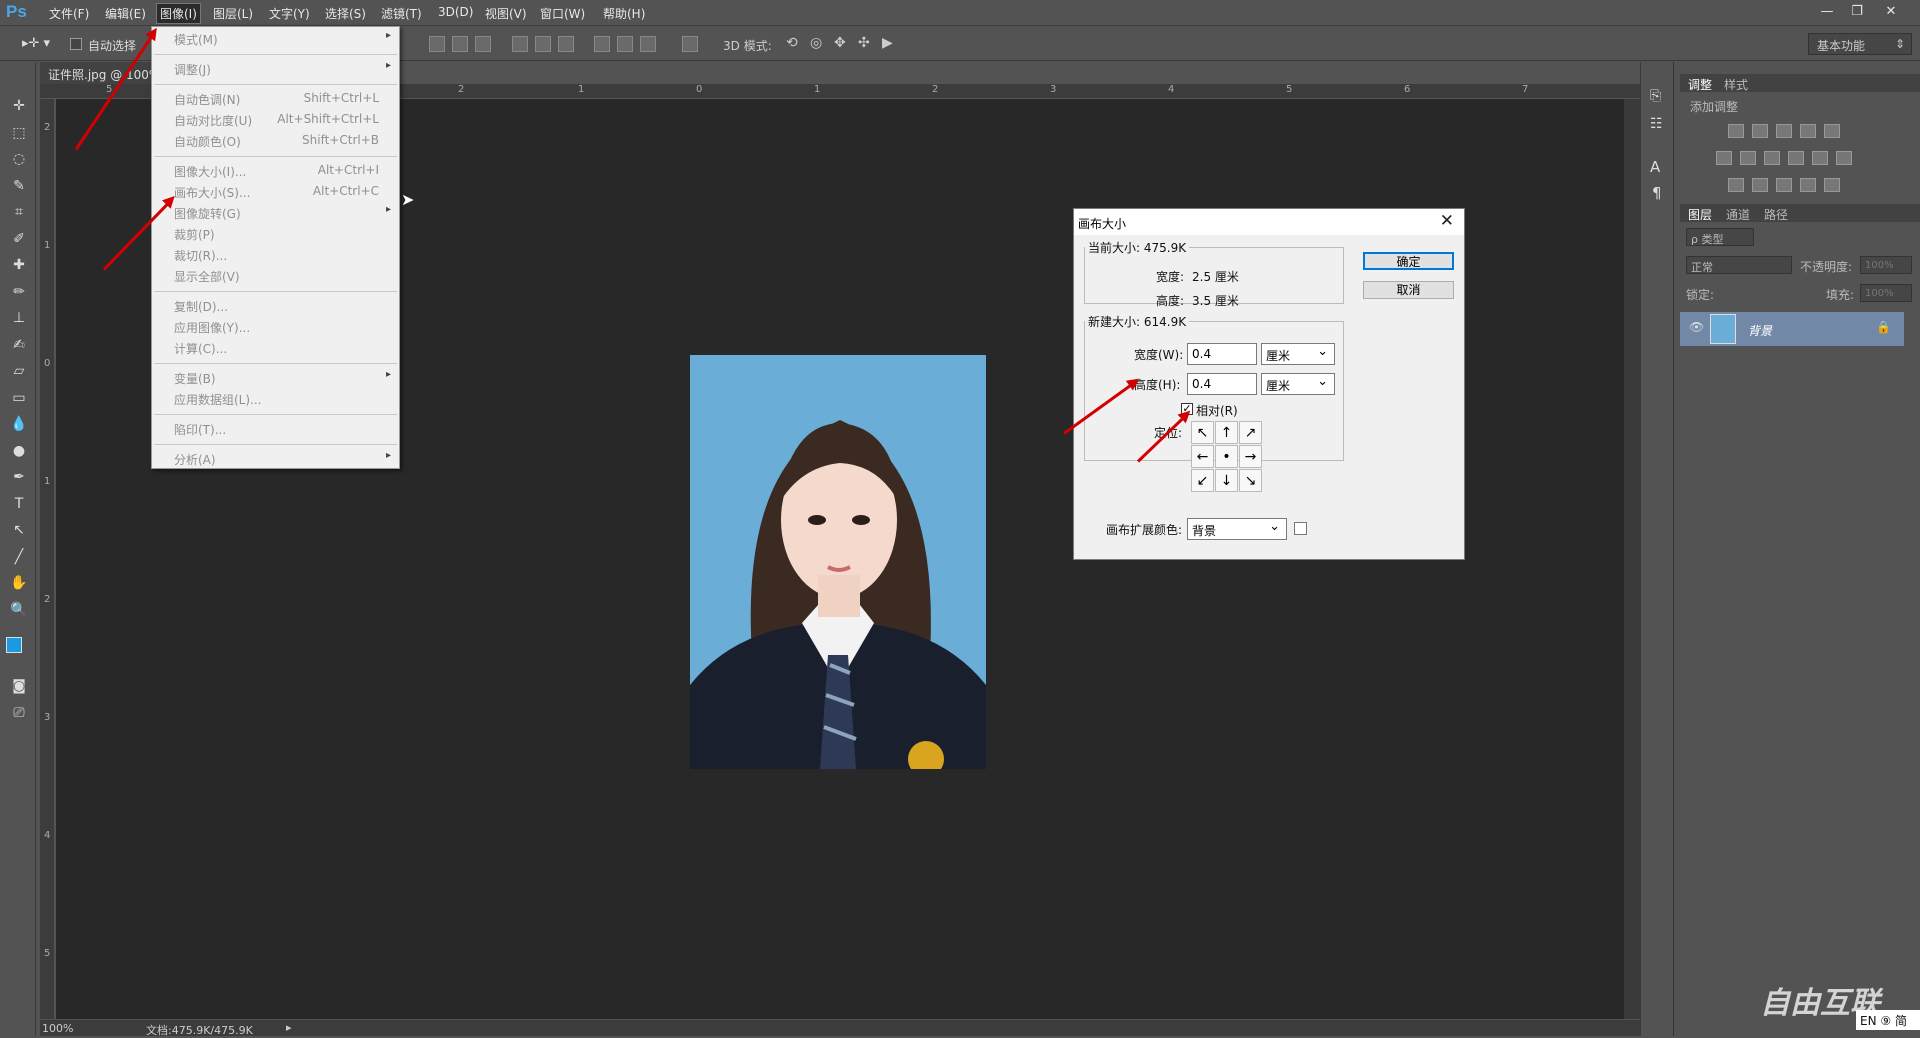  I want to click on dodge-tool-icon: ●, so click(19, 451).